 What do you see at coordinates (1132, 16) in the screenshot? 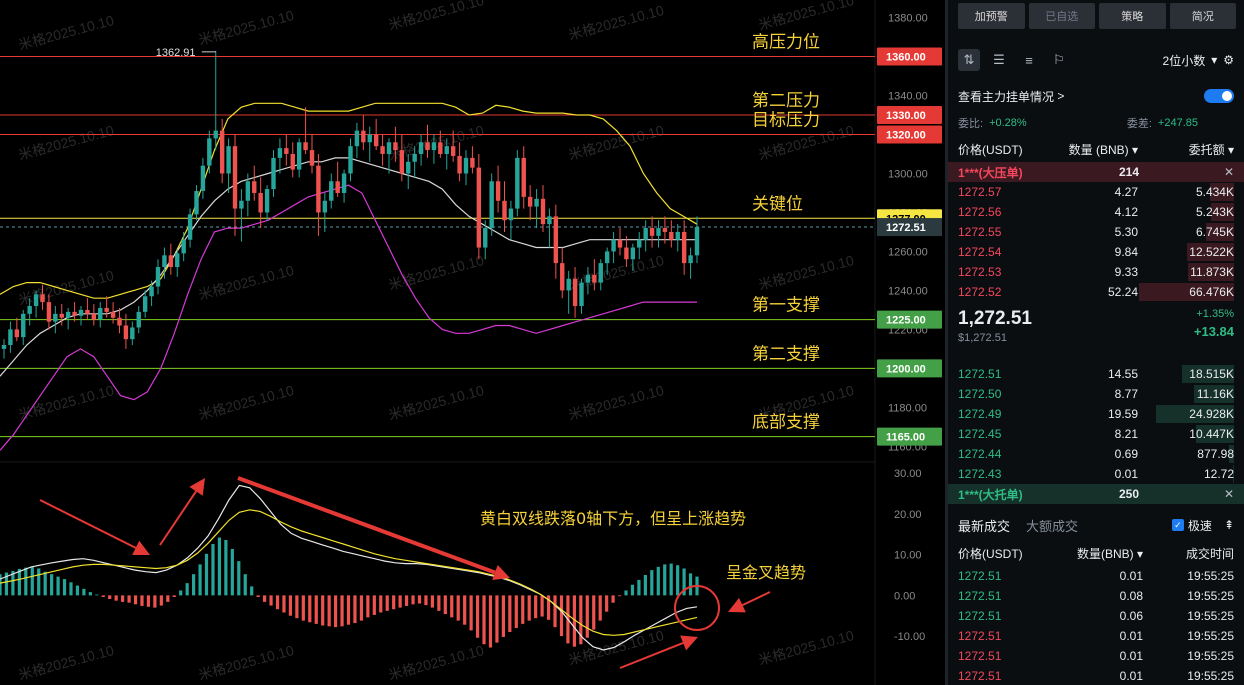
I see `strategy-button: 策略` at bounding box center [1132, 16].